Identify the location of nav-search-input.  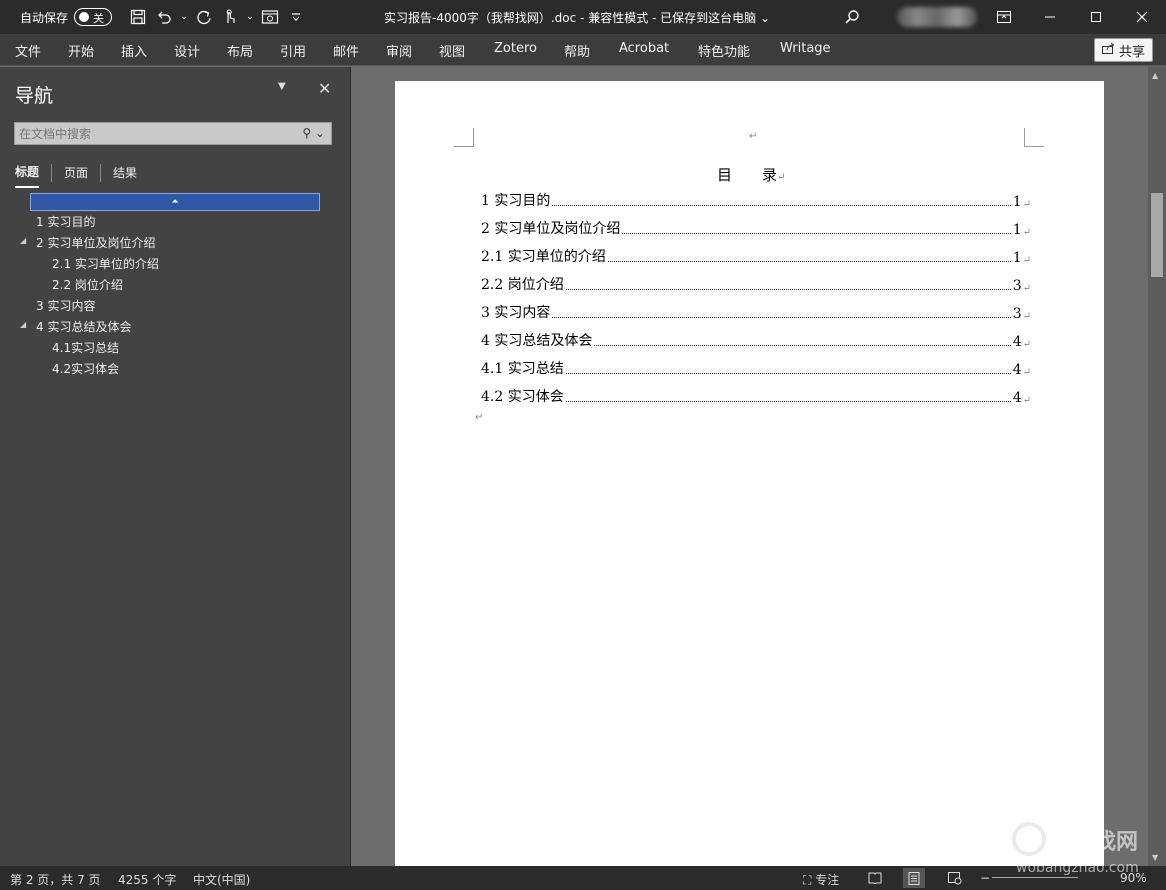
(150, 133).